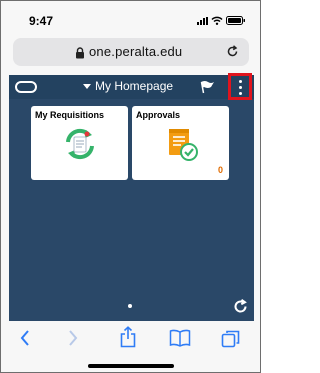 This screenshot has height=373, width=320. Describe the element at coordinates (232, 54) in the screenshot. I see `reload-icon` at that location.